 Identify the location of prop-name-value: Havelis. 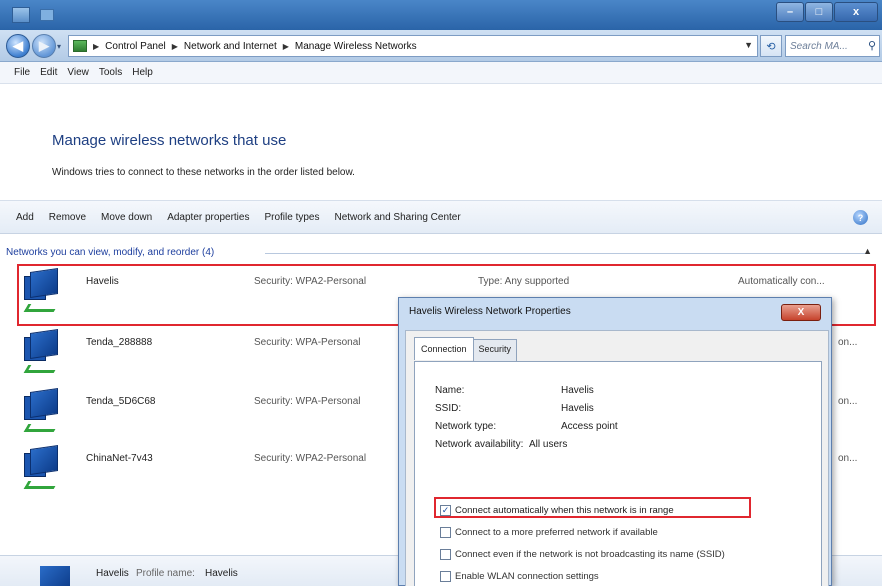
(577, 390).